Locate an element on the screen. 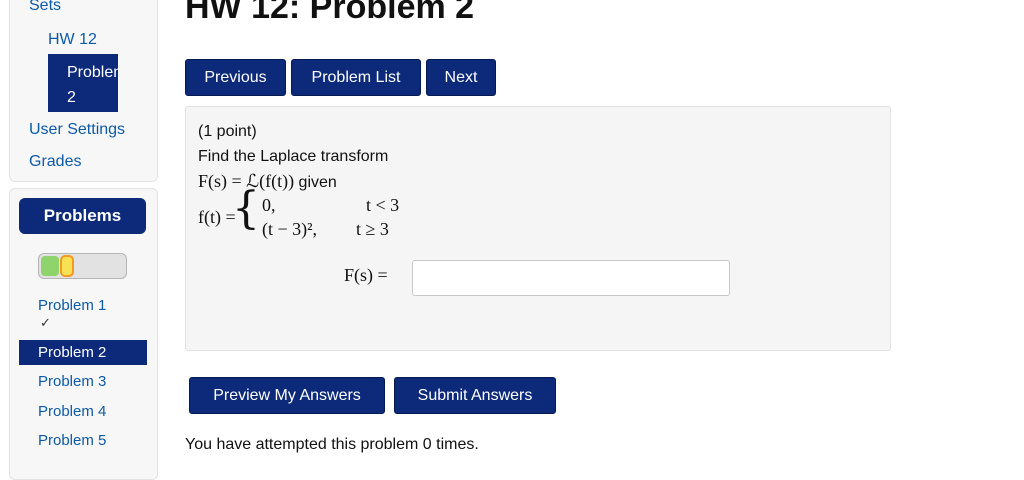 The height and width of the screenshot is (480, 1024). problem-link-4: Problem 4 is located at coordinates (72, 411).